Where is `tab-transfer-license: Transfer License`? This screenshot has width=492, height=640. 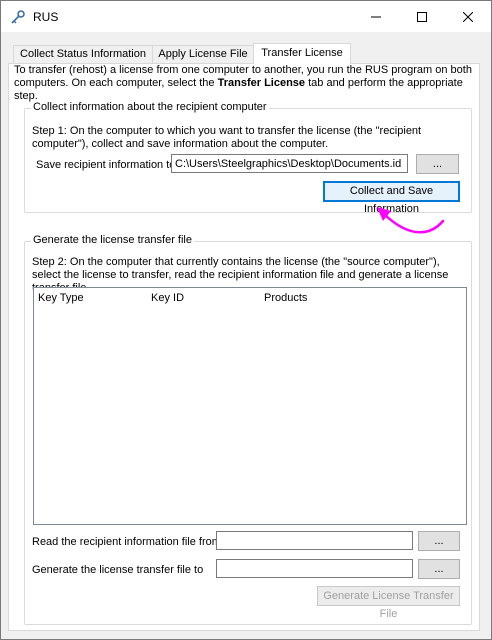
tab-transfer-license: Transfer License is located at coordinates (302, 53).